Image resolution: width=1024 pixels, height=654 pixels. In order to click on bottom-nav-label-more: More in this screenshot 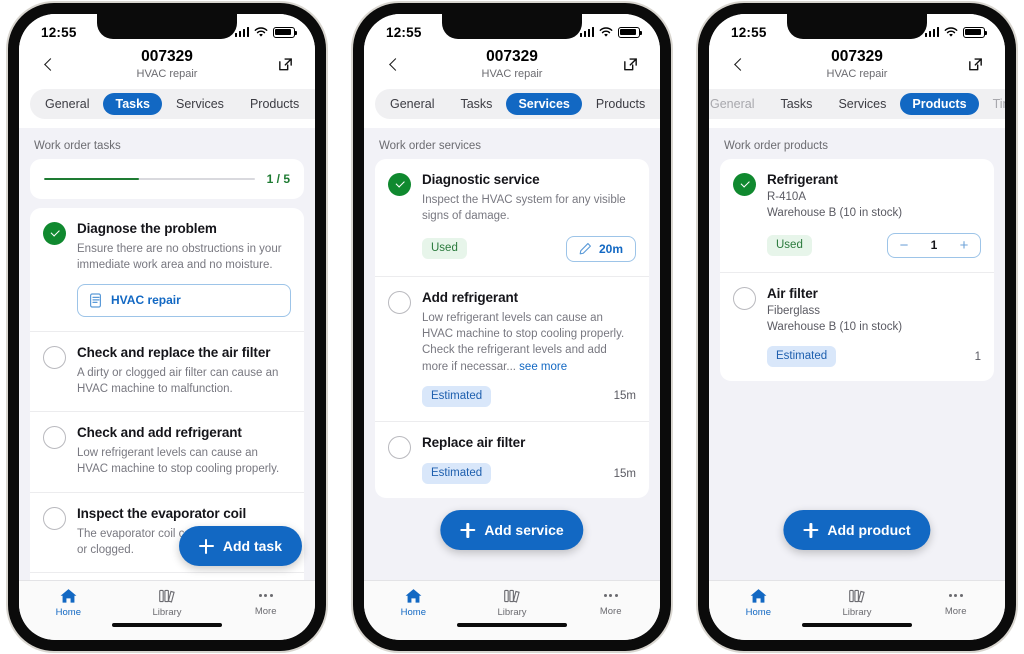, I will do `click(610, 611)`.